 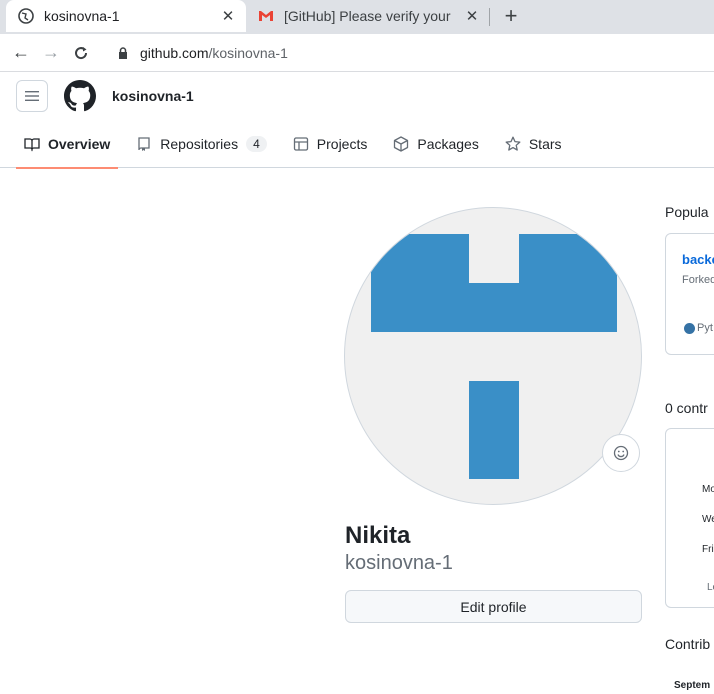 I want to click on browser-tab-gmail: [GitHub] Please verify your ✕, so click(x=371, y=16).